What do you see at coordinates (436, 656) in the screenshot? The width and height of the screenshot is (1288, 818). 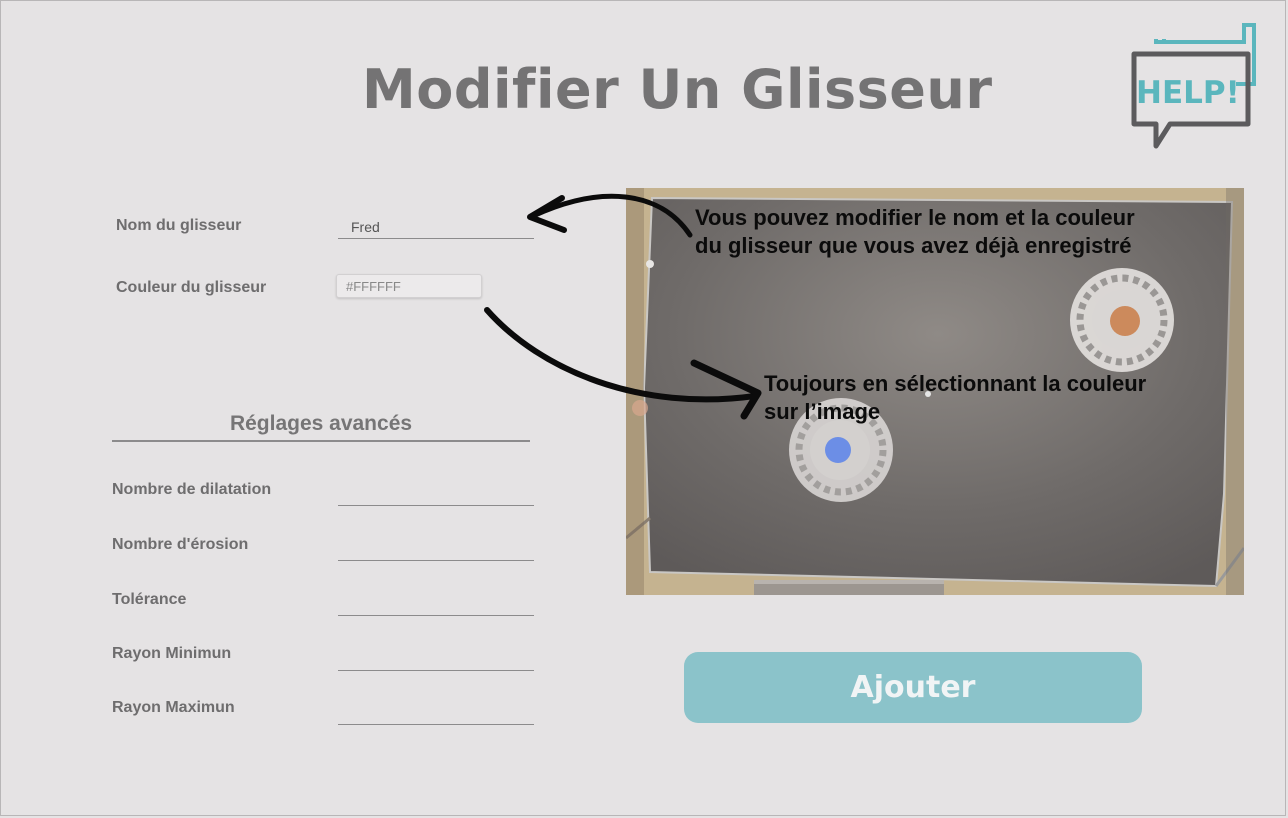 I see `min-radius-input` at bounding box center [436, 656].